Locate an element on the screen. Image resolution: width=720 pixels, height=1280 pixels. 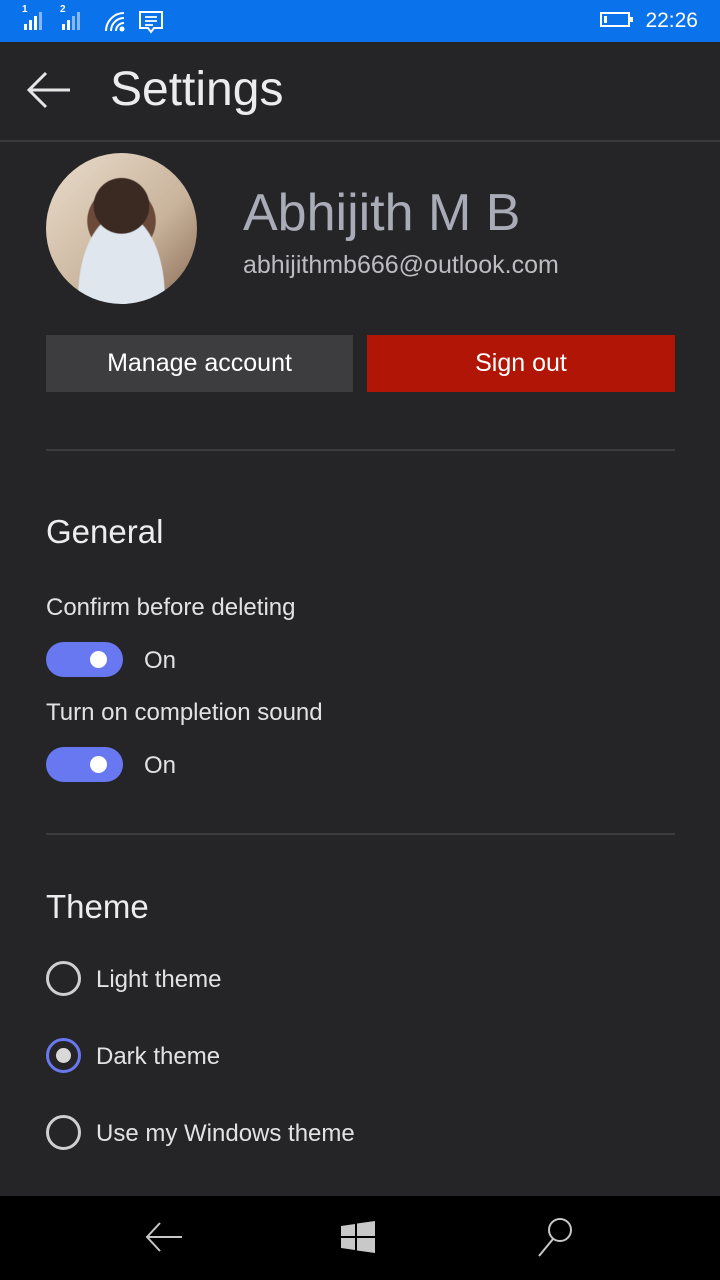
light-theme-label: Light theme is located at coordinates (158, 980).